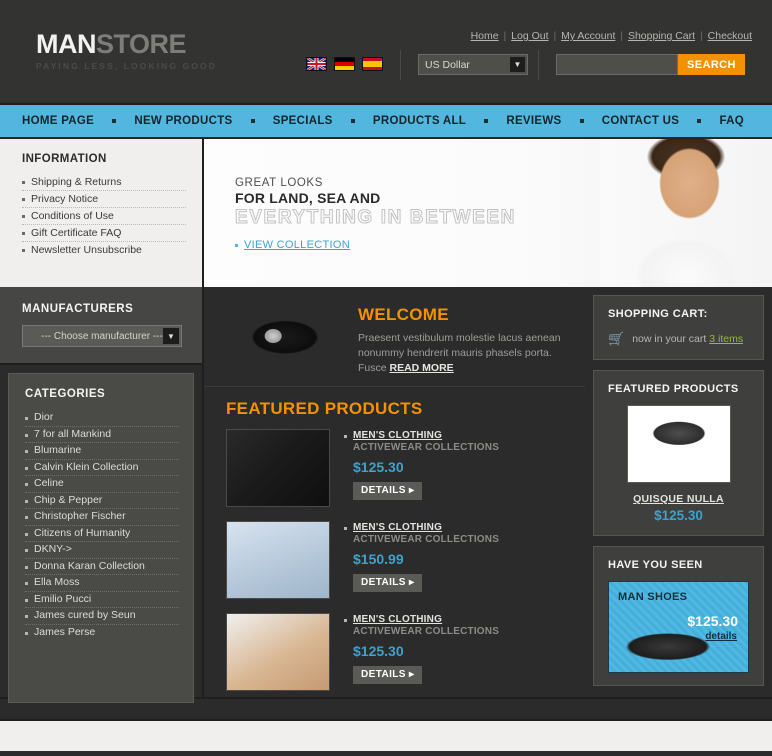 This screenshot has height=756, width=772. I want to click on currency-value: US Dollar, so click(447, 64).